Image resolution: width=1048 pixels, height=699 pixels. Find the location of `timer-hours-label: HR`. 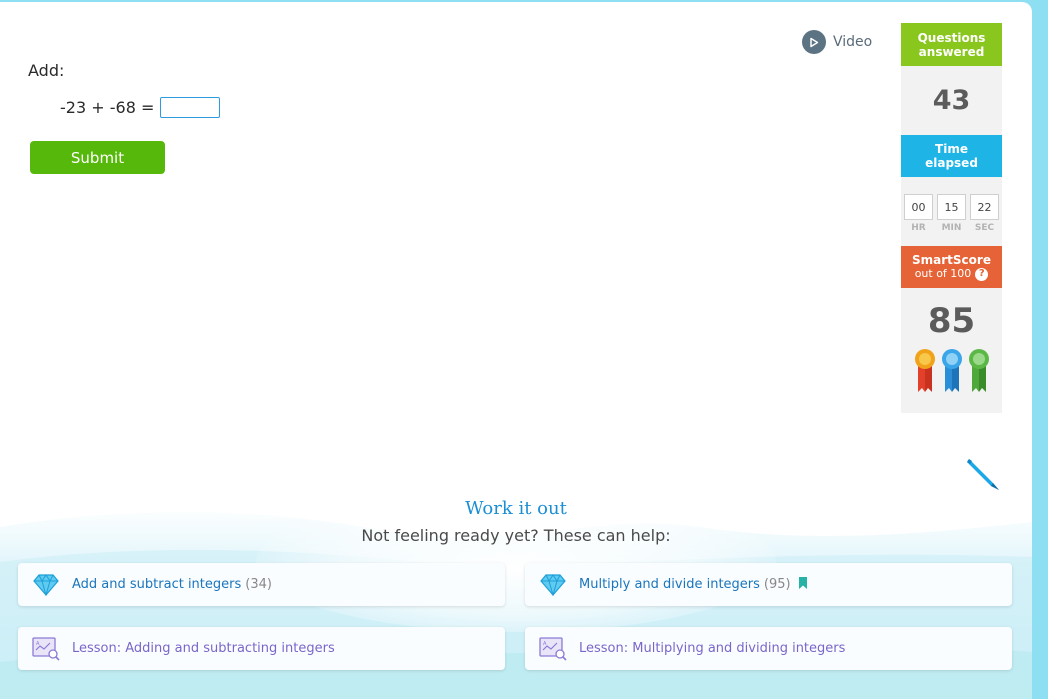

timer-hours-label: HR is located at coordinates (918, 228).